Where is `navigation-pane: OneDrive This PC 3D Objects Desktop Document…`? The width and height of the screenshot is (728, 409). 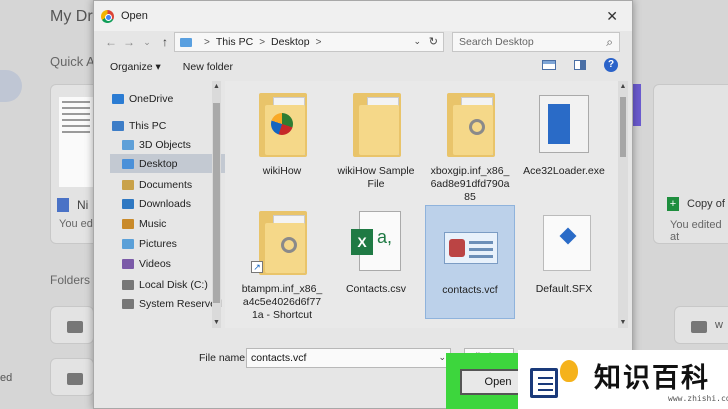 navigation-pane: OneDrive This PC 3D Objects Desktop Document… is located at coordinates (168, 204).